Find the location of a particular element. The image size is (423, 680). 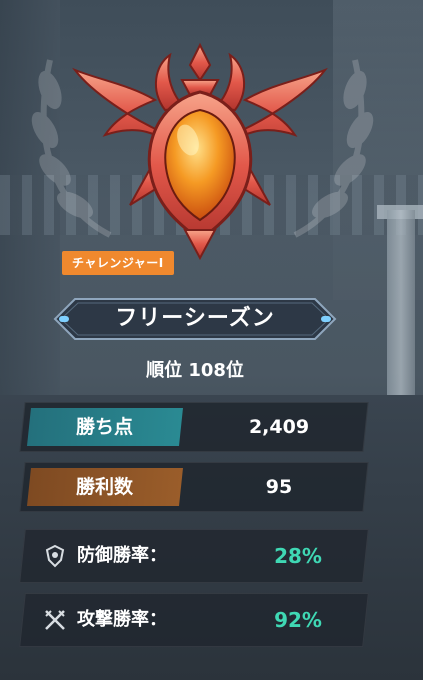

stat-value: 2,409 is located at coordinates (279, 427).